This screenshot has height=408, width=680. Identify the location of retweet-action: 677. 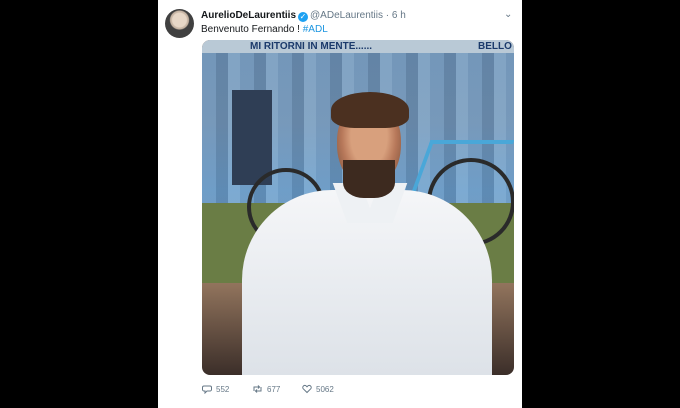
(266, 389).